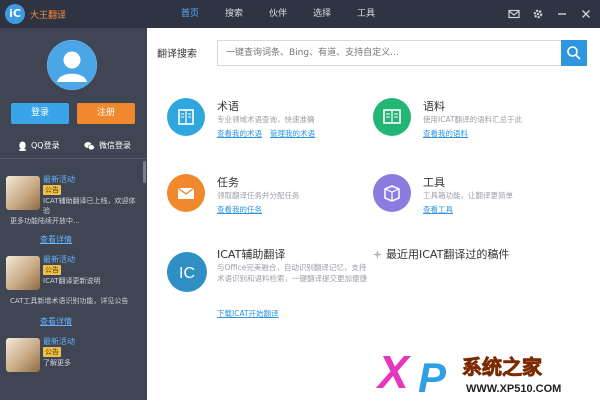 The height and width of the screenshot is (403, 600). I want to click on card-desc: 专业领域术语查询，快速准确, so click(266, 119).